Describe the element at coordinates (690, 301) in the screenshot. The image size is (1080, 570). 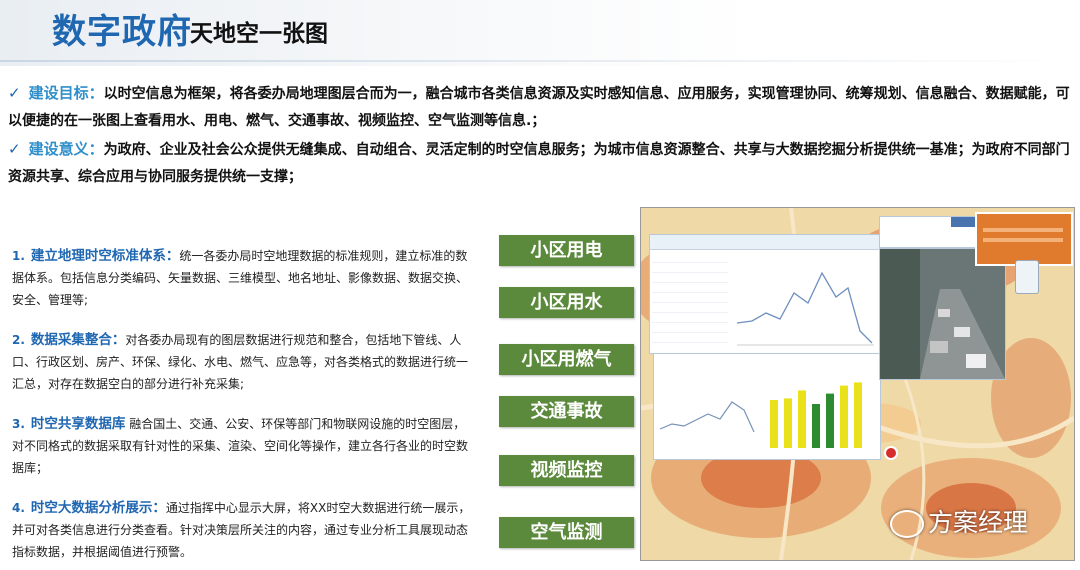
I see `data-table` at that location.